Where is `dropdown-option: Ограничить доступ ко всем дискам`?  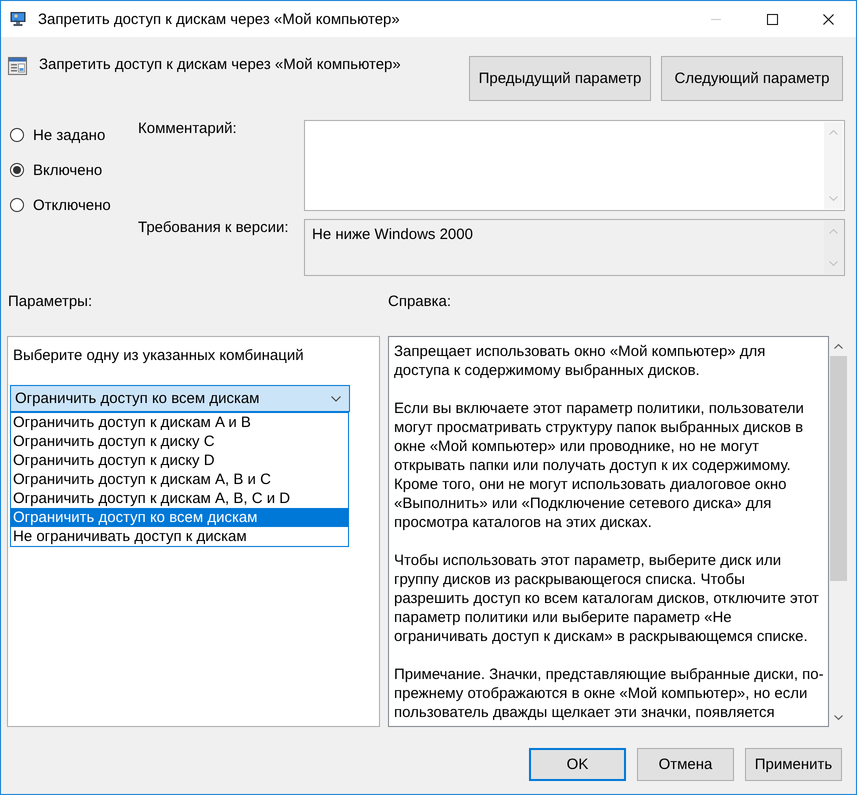
dropdown-option: Ограничить доступ ко всем дискам is located at coordinates (179, 517).